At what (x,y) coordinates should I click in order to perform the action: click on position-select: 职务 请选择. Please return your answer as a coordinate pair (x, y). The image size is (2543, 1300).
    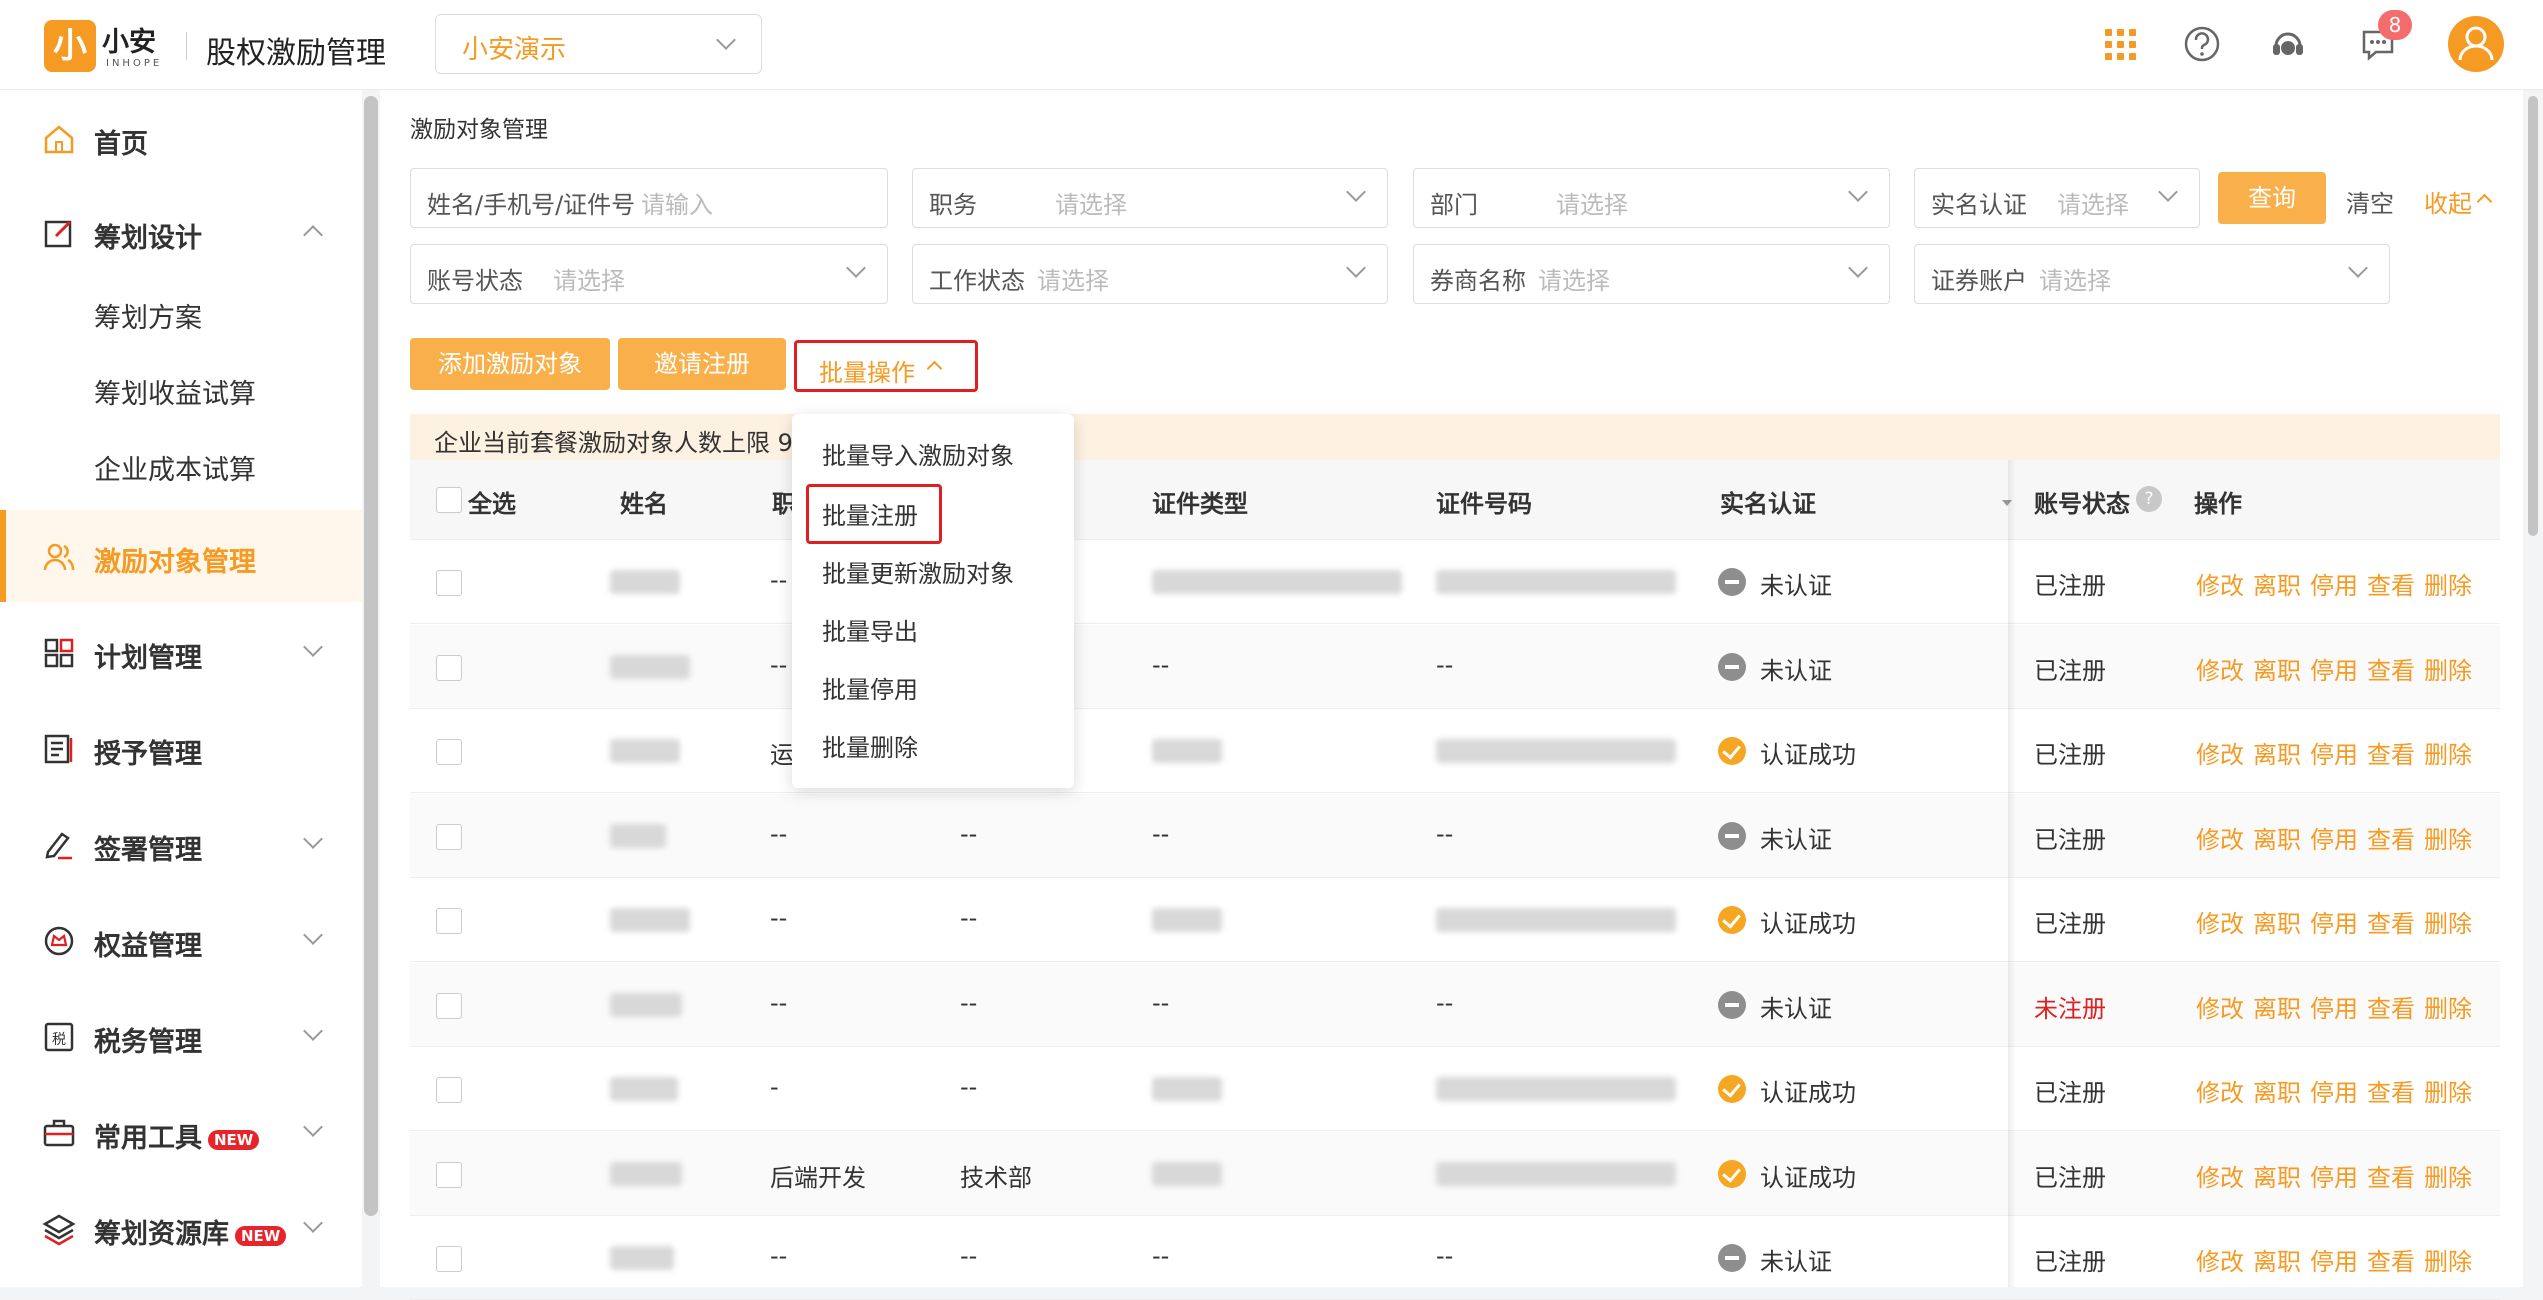
    Looking at the image, I should click on (1150, 198).